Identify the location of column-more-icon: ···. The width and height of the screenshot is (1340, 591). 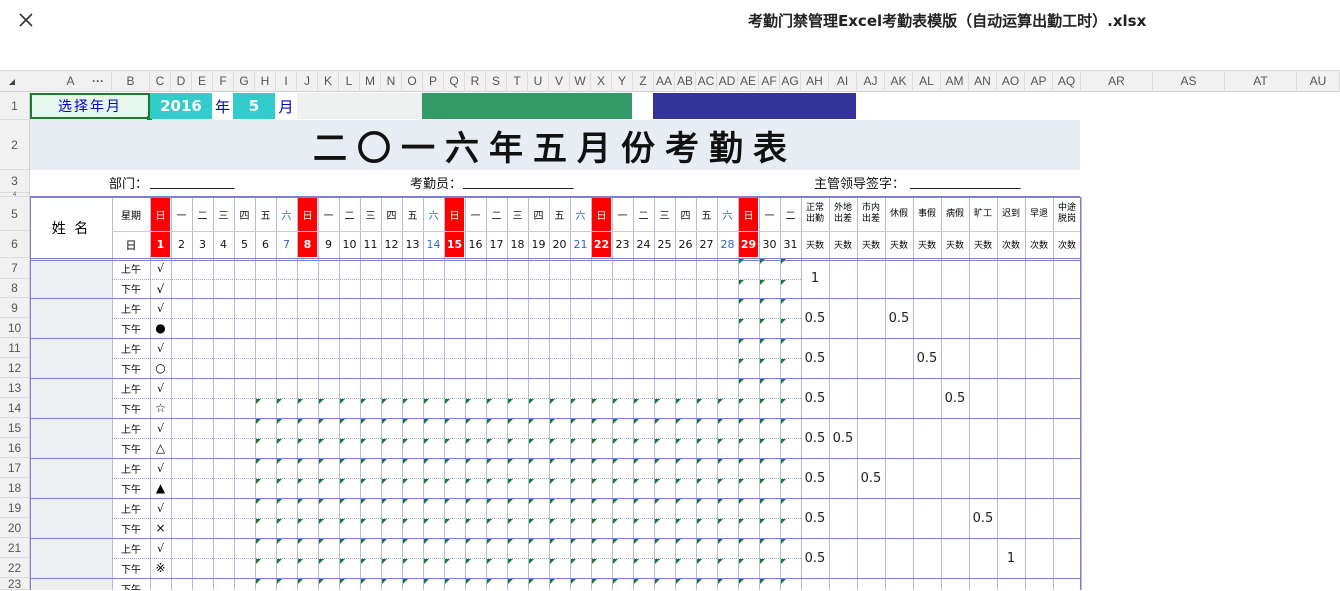
(98, 81).